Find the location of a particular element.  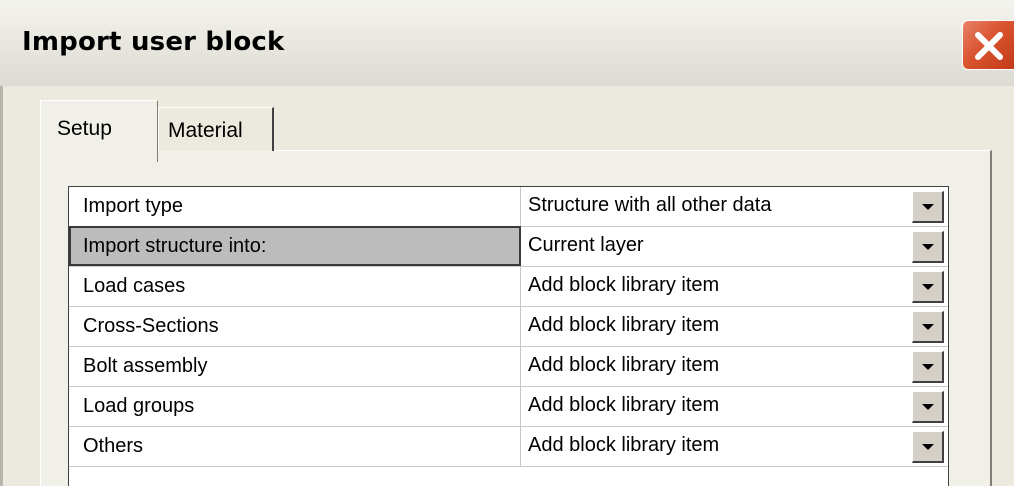

property-label: Load cases is located at coordinates (134, 286).